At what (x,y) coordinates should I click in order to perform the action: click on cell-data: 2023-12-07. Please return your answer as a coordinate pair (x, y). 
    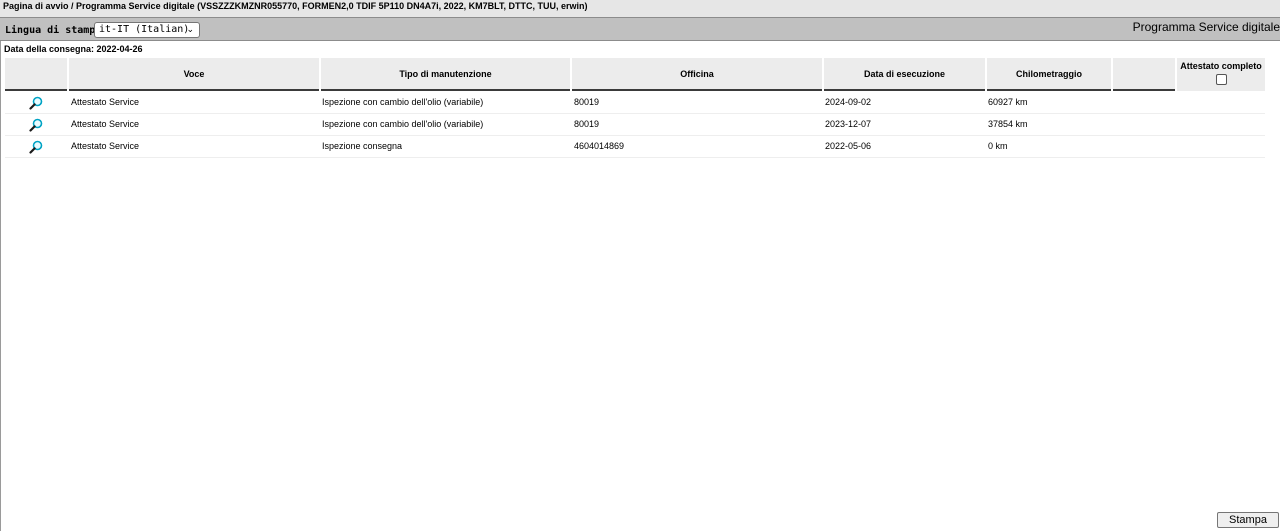
    Looking at the image, I should click on (848, 124).